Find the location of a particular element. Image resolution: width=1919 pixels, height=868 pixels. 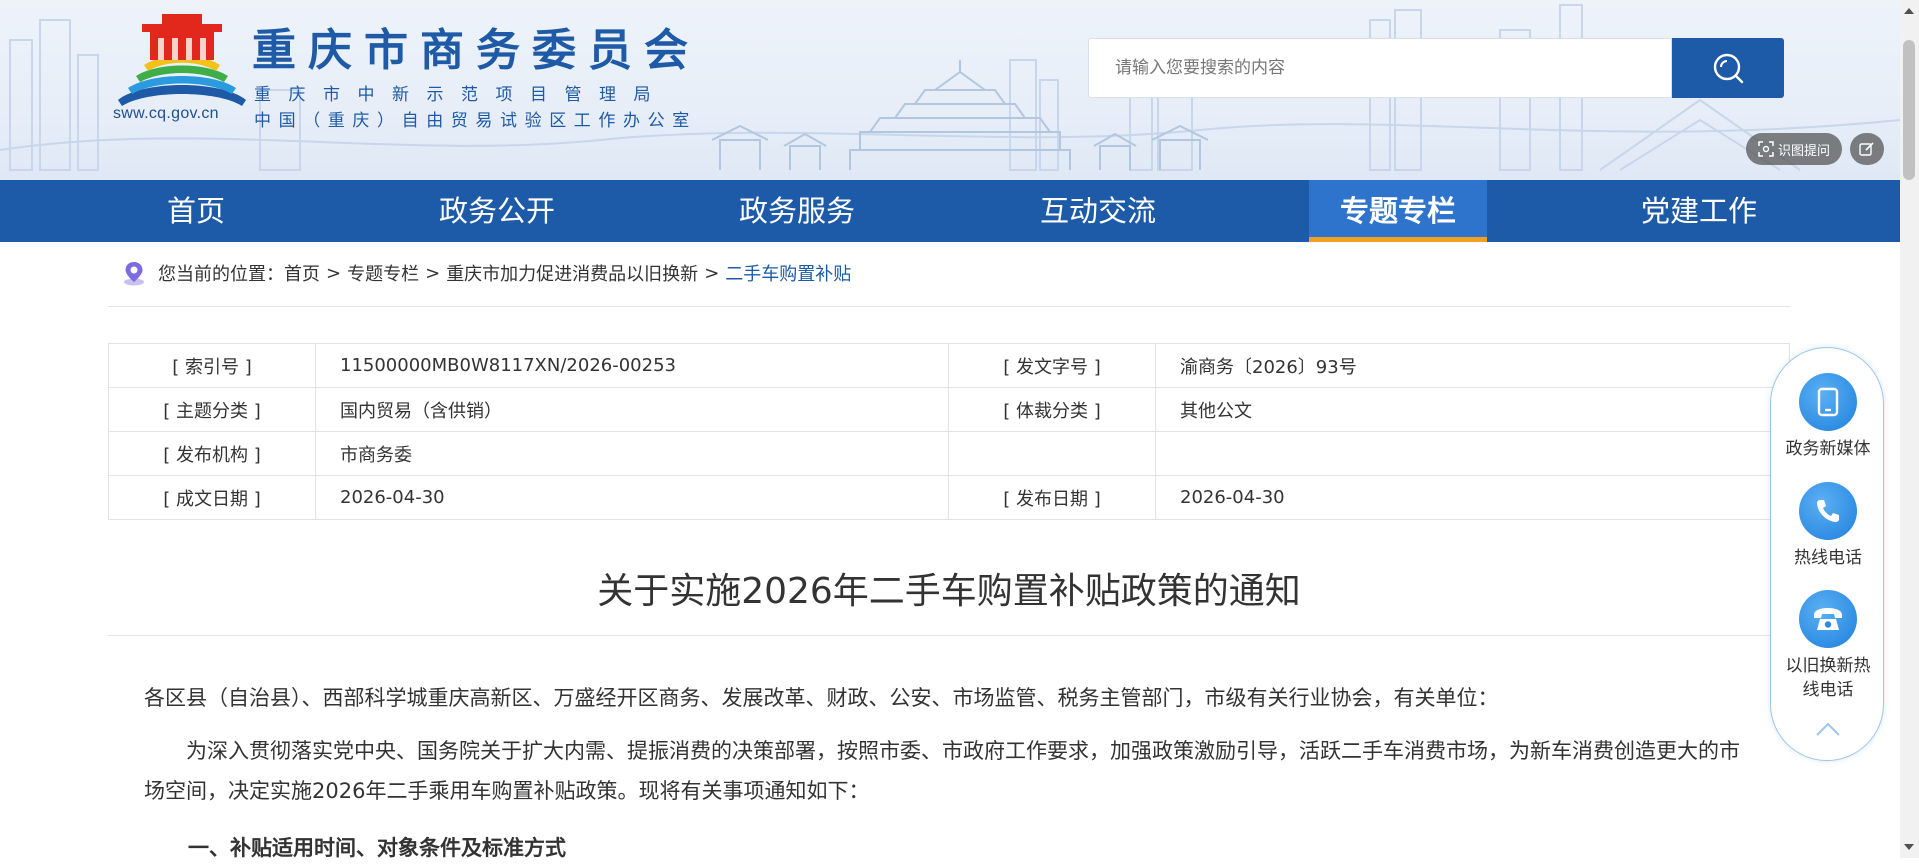

site-subtitle-1: 重庆市中新示范项目管理局 is located at coordinates (461, 95).